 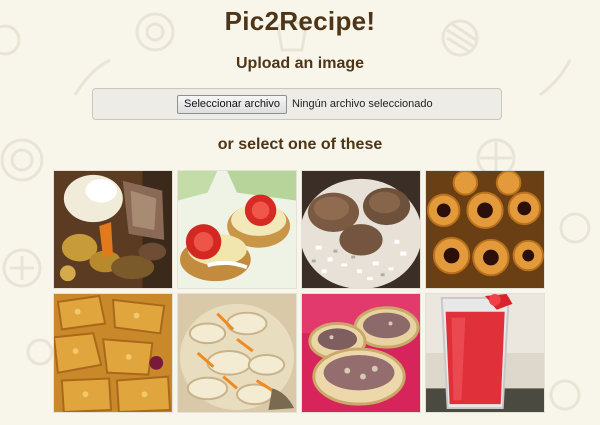 I want to click on upload-heading: Upload an image, so click(x=300, y=63).